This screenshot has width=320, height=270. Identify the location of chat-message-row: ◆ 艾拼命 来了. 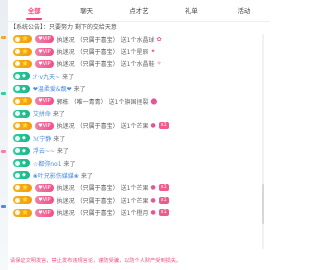
(136, 113).